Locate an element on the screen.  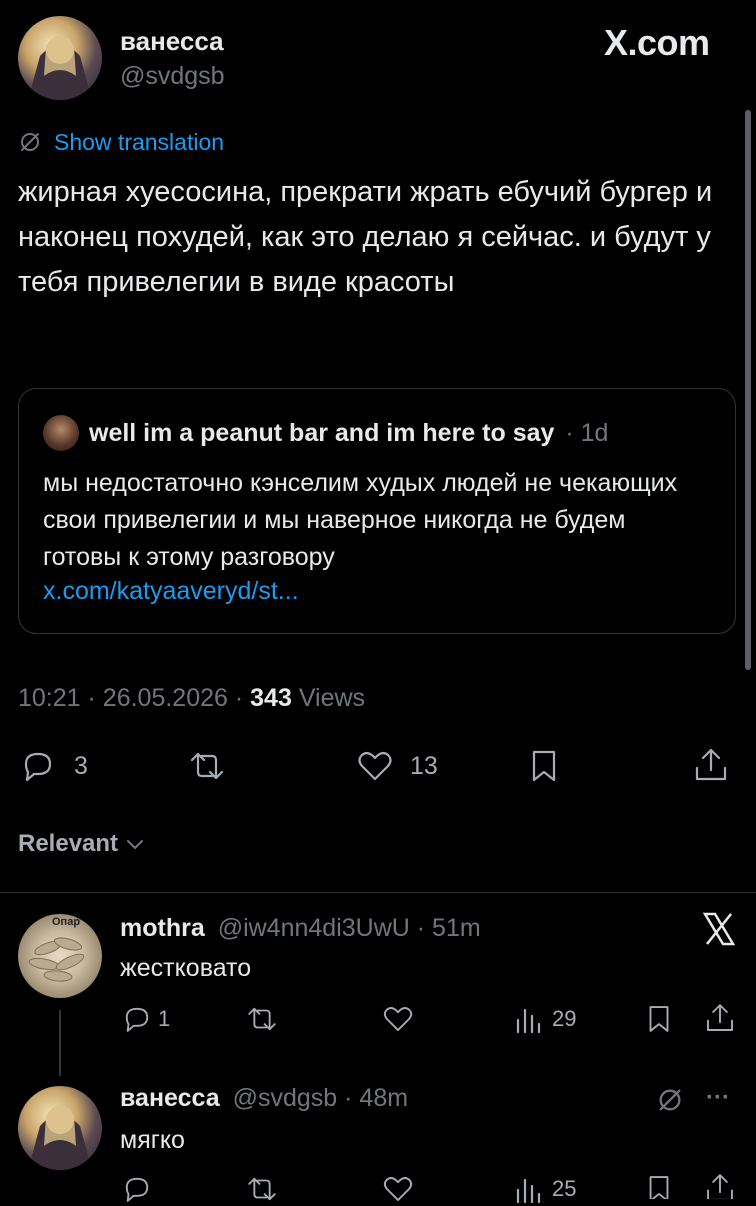
show-translation-label: Show translation is located at coordinates (139, 141).